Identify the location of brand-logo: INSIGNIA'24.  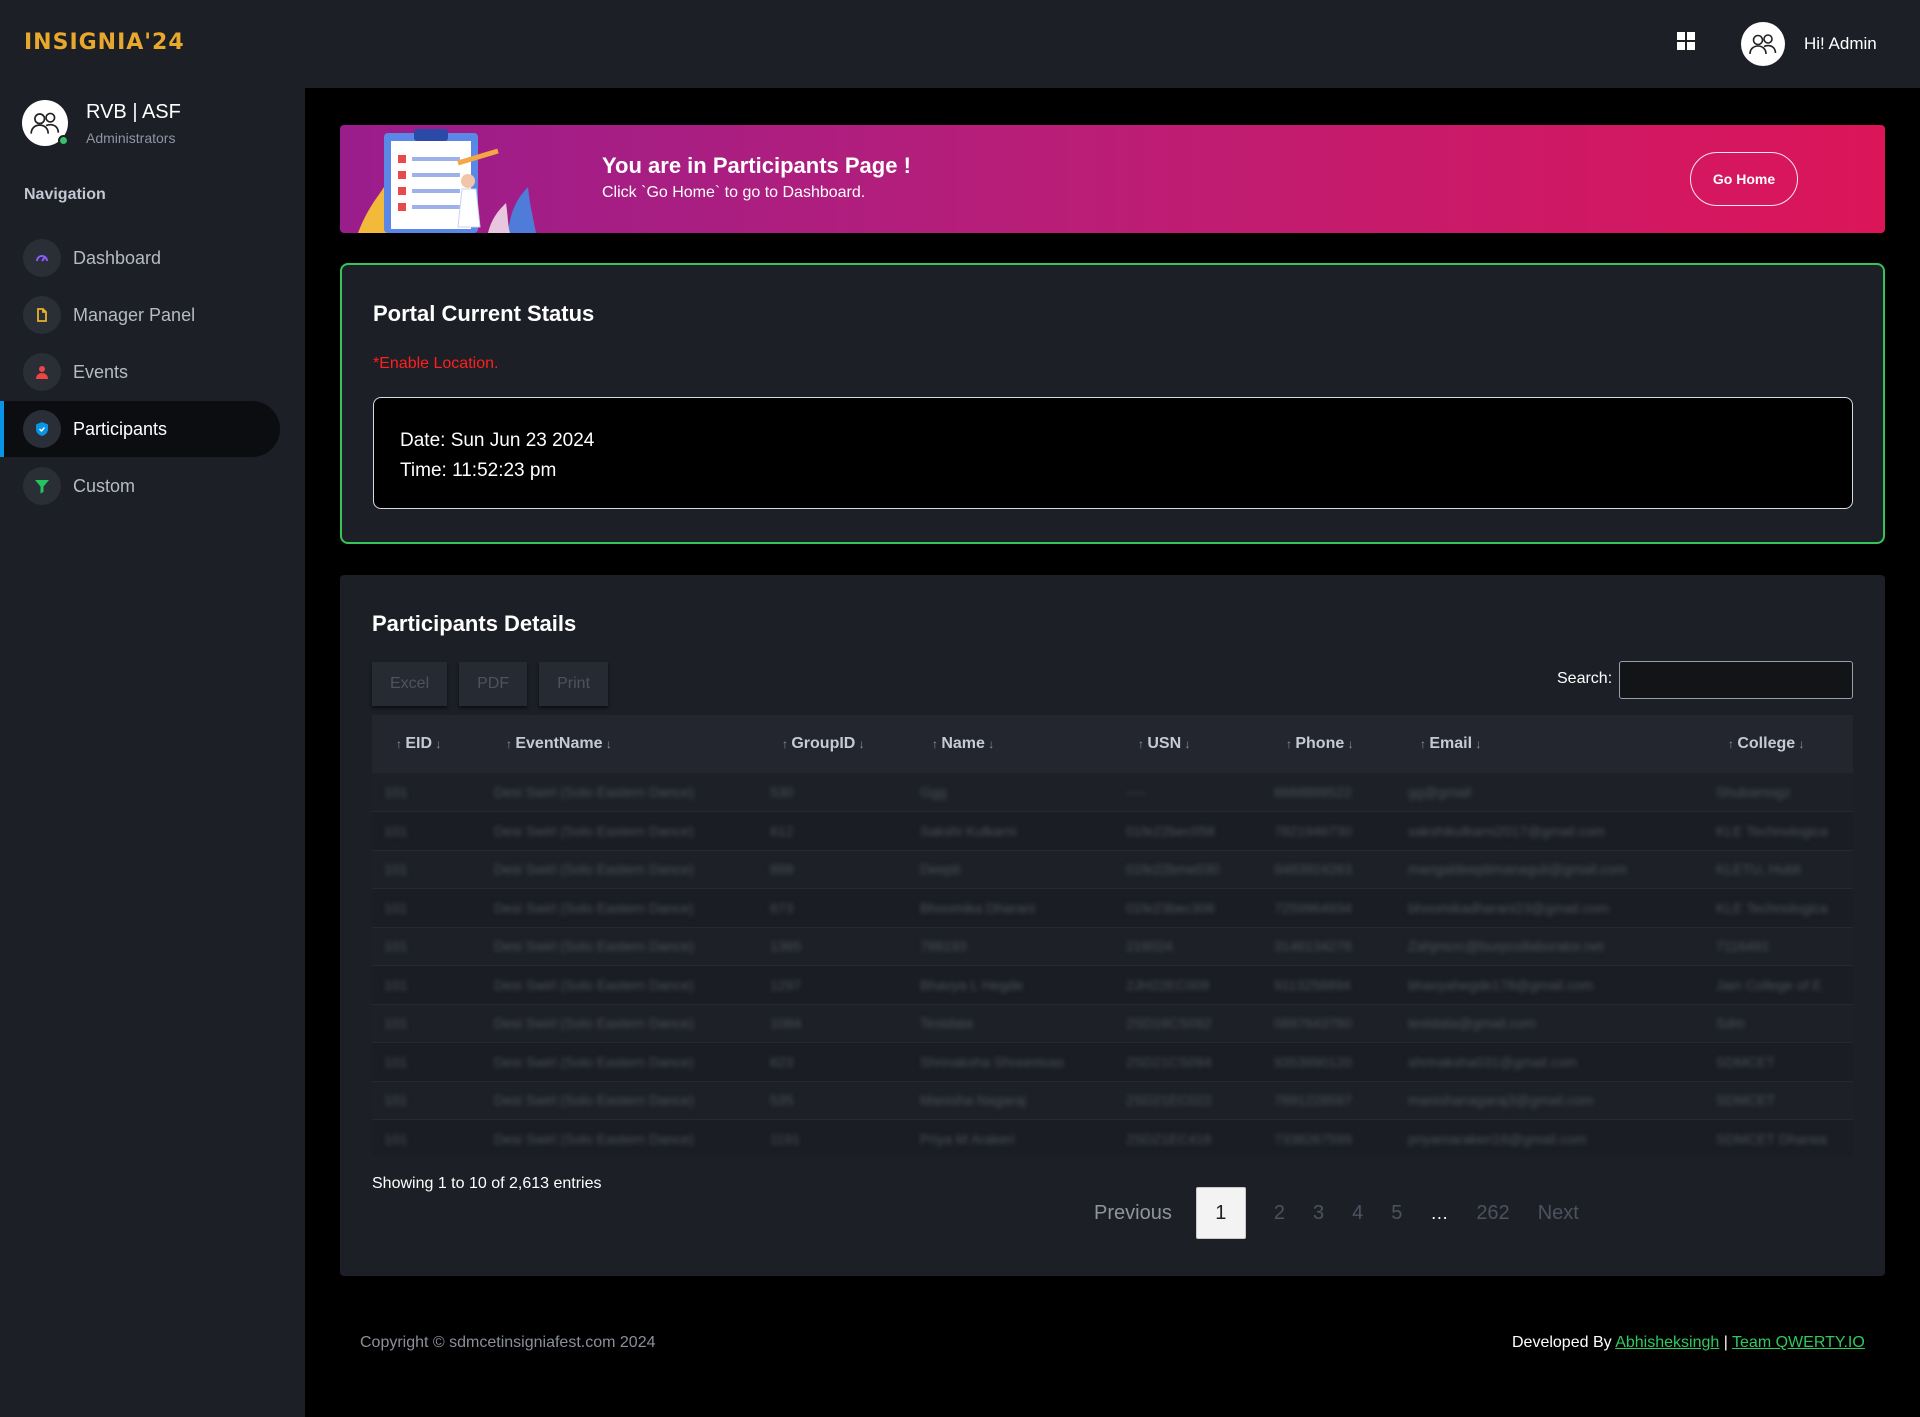
(104, 42).